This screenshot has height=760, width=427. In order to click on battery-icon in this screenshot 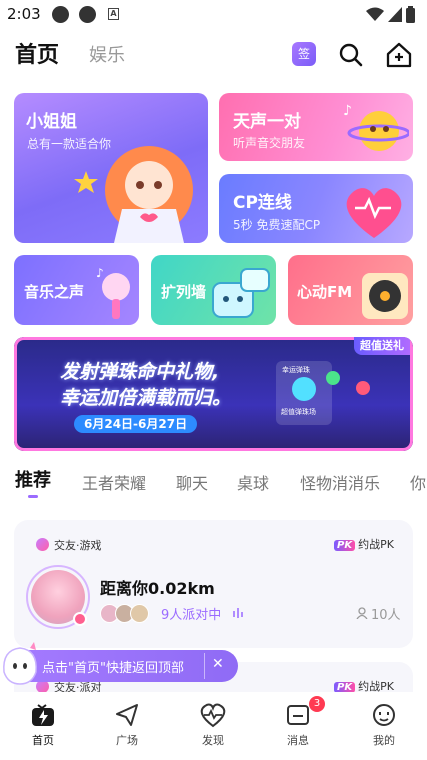, I will do `click(410, 14)`.